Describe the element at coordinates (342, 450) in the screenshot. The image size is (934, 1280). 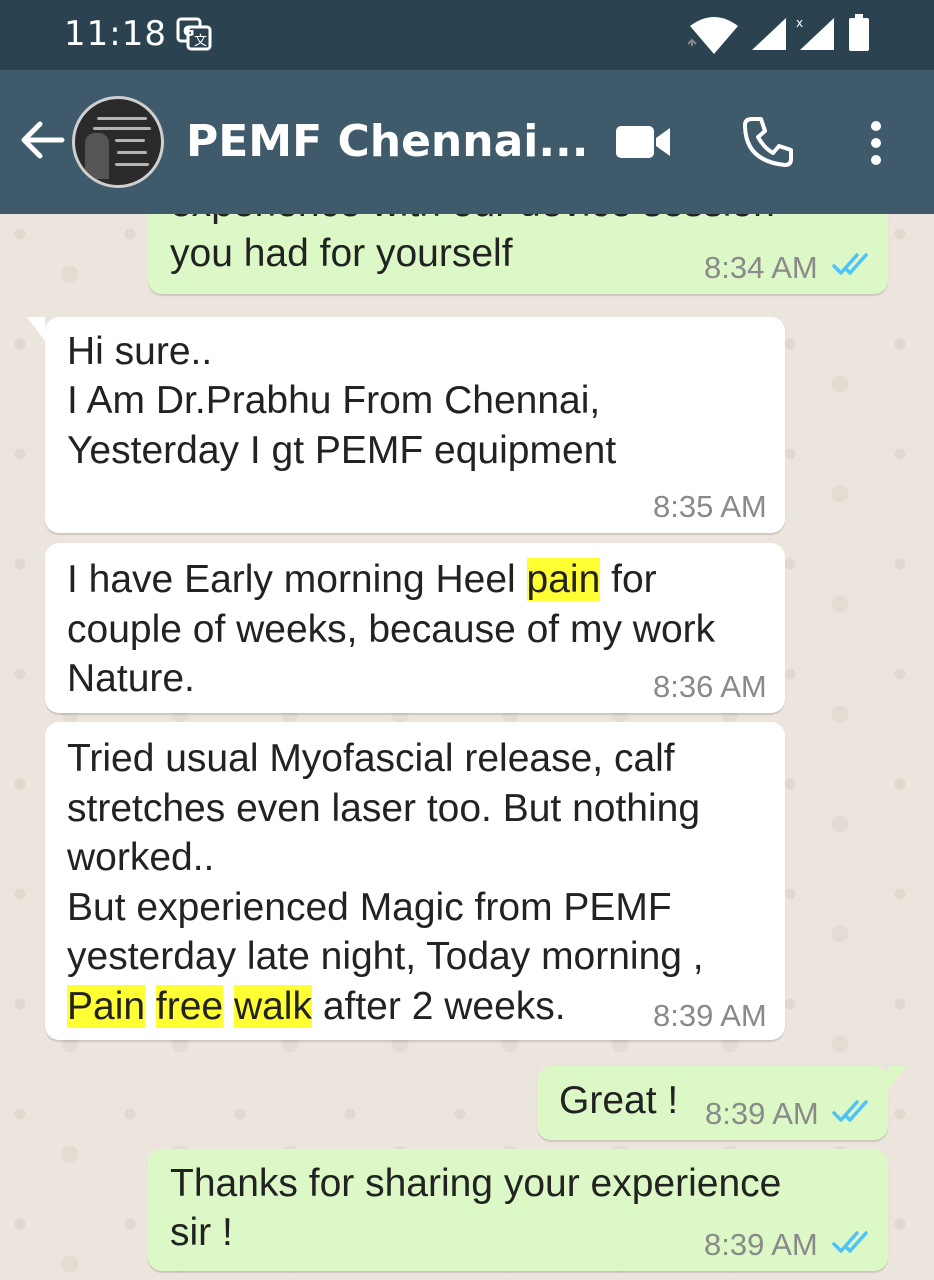
I see `message-text: Yesterday I gt PEMF equipment` at that location.